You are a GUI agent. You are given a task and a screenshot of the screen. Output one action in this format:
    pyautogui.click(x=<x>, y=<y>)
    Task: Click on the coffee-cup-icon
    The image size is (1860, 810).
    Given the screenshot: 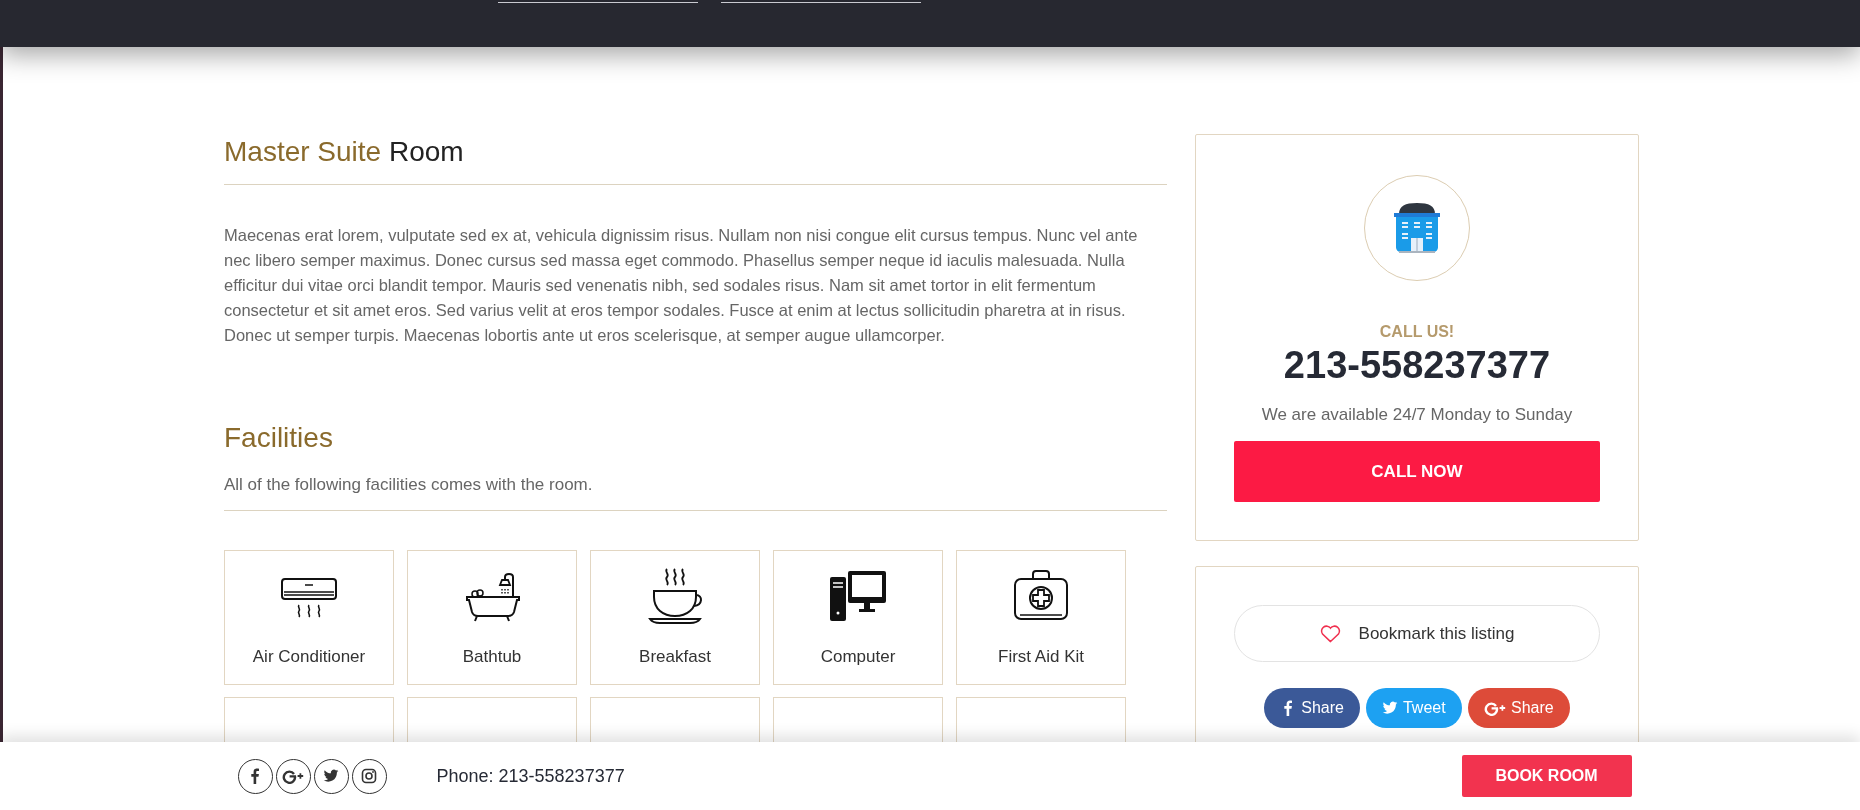 What is the action you would take?
    pyautogui.click(x=675, y=596)
    